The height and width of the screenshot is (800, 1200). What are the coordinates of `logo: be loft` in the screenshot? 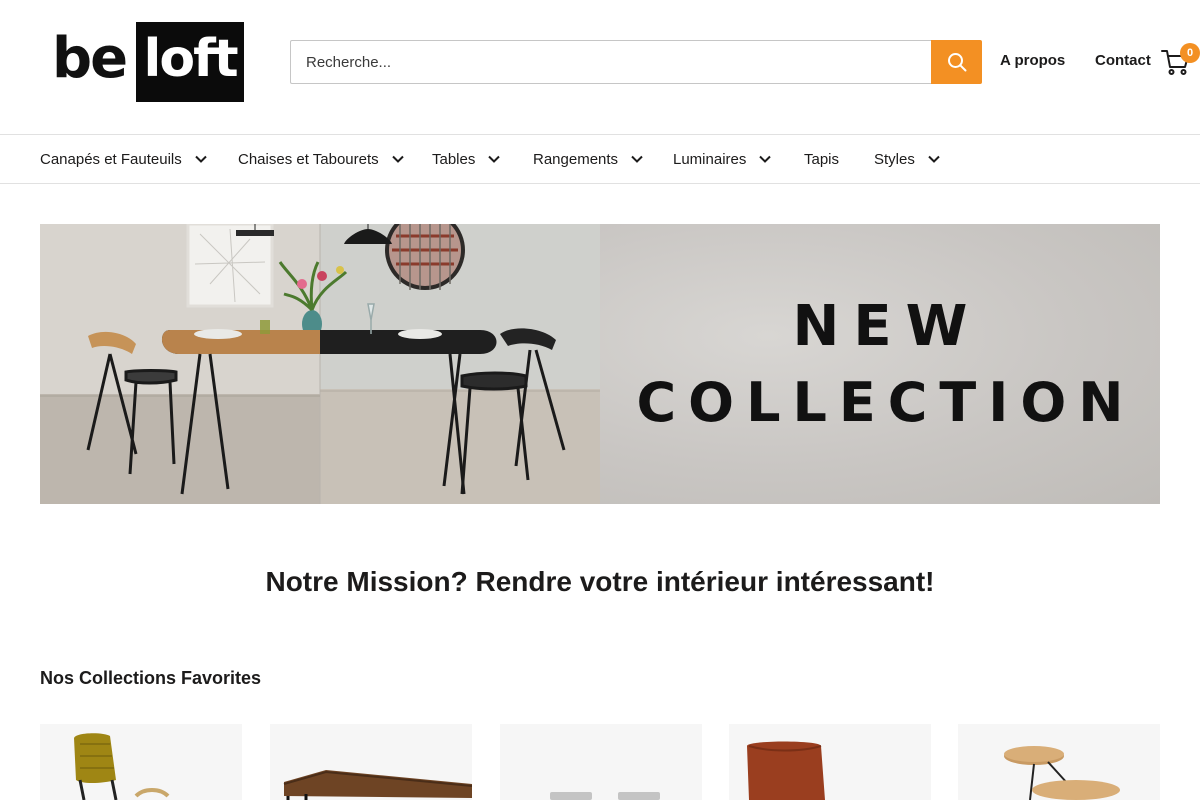 It's located at (142, 62).